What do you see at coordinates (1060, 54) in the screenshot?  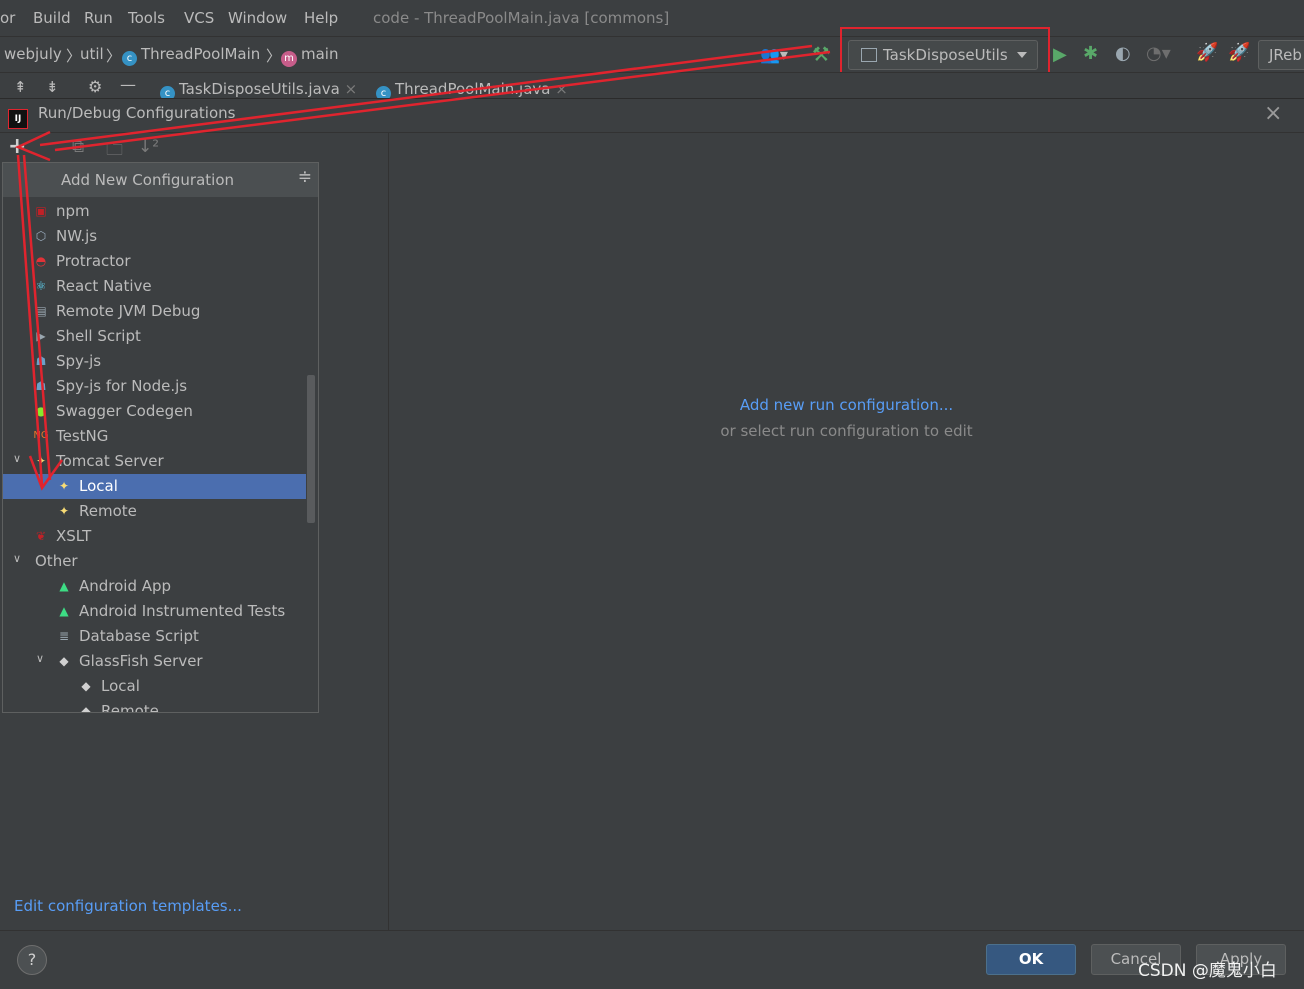 I see `run-icon: ▶` at bounding box center [1060, 54].